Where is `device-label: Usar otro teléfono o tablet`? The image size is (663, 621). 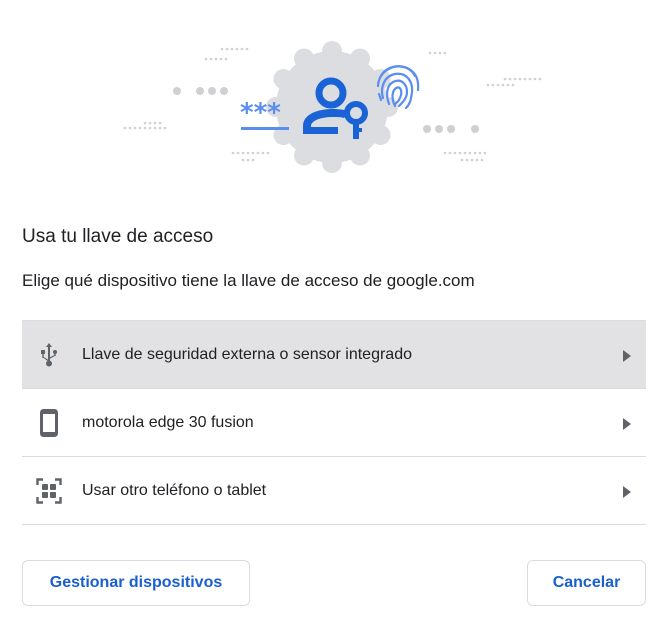
device-label: Usar otro teléfono o tablet is located at coordinates (174, 490).